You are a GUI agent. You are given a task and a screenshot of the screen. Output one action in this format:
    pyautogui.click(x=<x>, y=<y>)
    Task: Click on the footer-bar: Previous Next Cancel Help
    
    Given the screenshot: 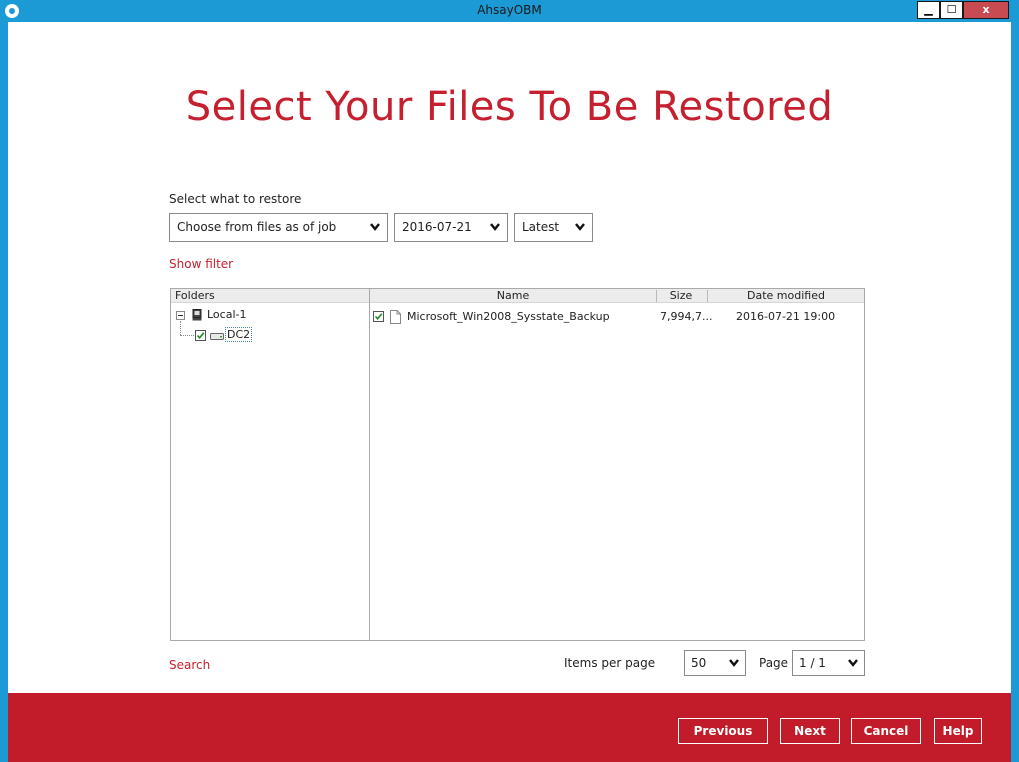 What is the action you would take?
    pyautogui.click(x=509, y=727)
    